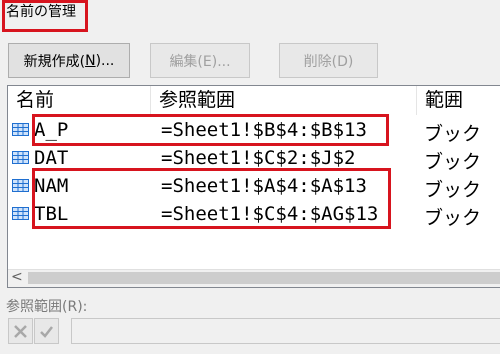  I want to click on check-icon, so click(46, 331).